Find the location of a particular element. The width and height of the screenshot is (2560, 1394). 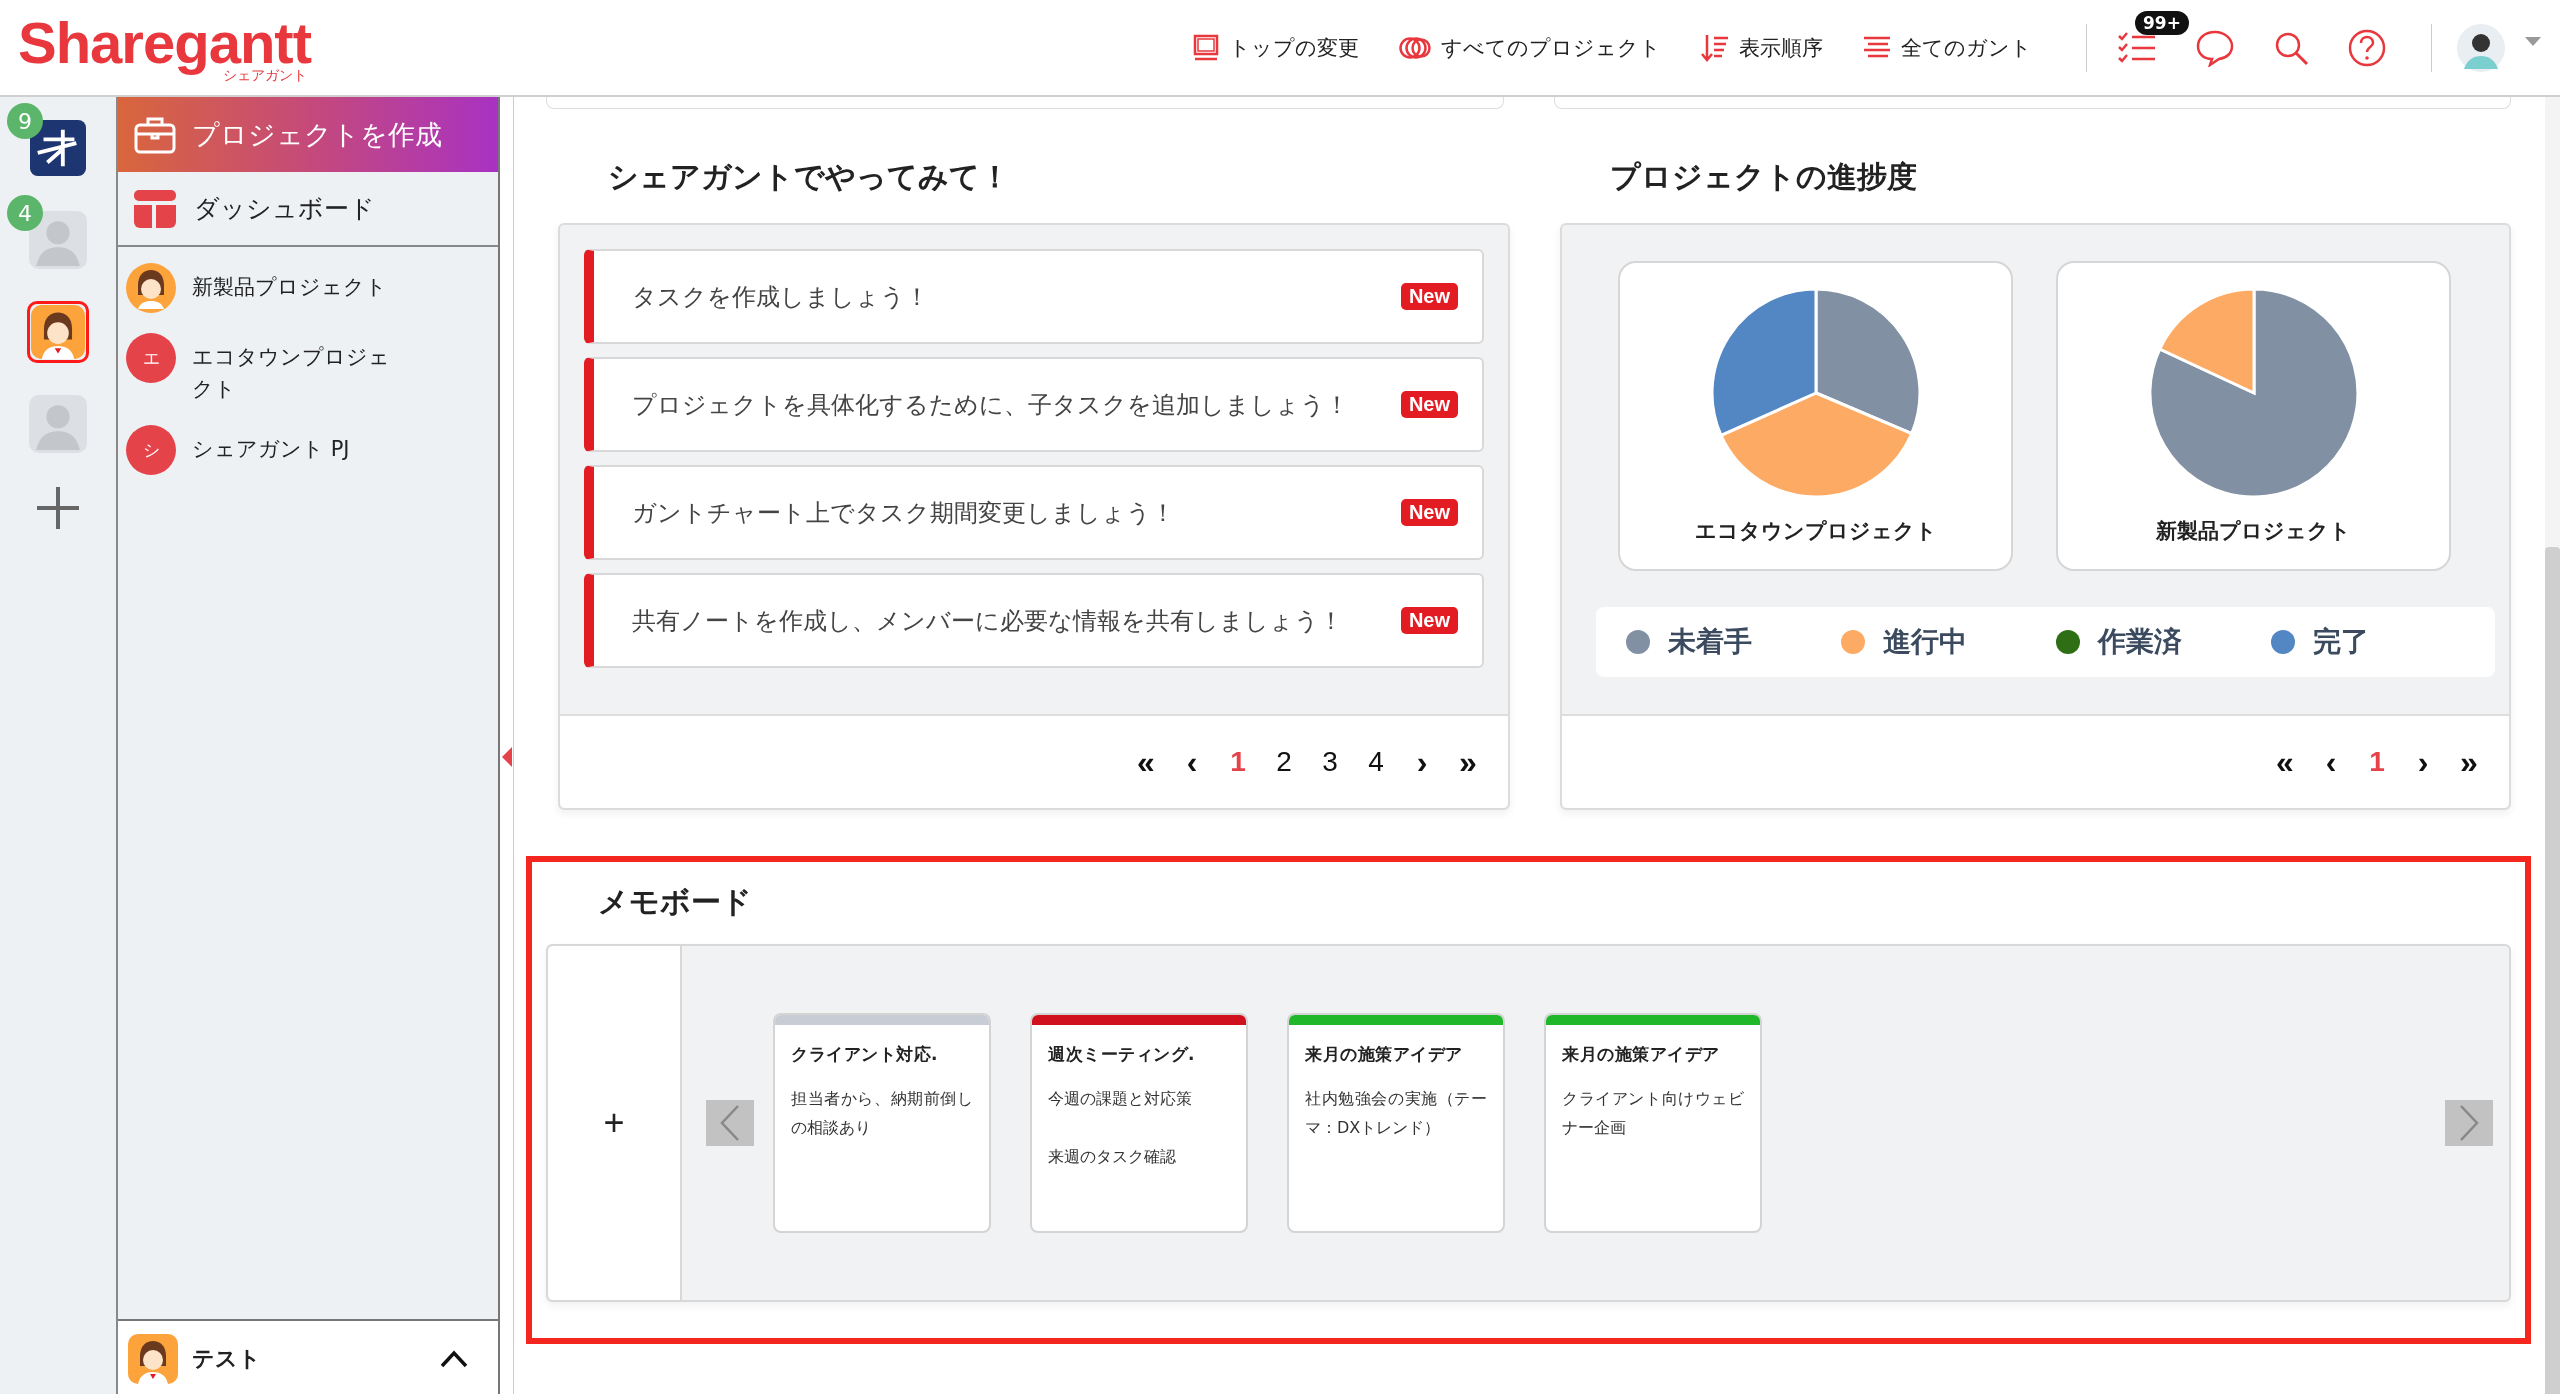

project-pie-card: エコタウンプロジェクト is located at coordinates (1815, 416).